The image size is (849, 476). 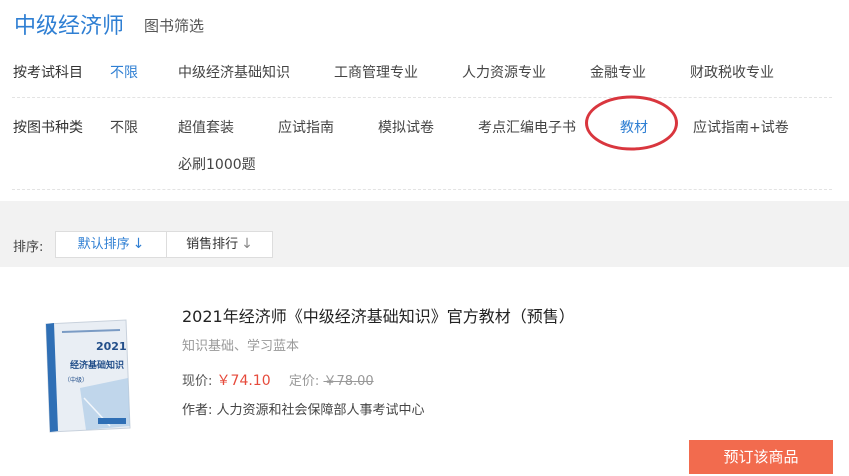 I want to click on filter-subject-option-finance: 金融专业, so click(x=618, y=72).